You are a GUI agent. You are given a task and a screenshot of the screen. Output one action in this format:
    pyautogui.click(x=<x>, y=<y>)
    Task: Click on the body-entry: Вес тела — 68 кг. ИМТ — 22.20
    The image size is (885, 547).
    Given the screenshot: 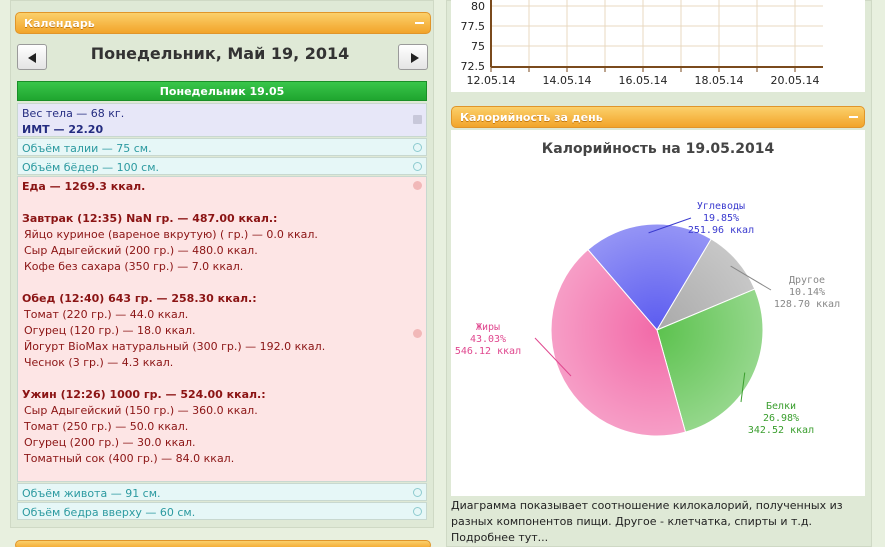 What is the action you would take?
    pyautogui.click(x=222, y=120)
    